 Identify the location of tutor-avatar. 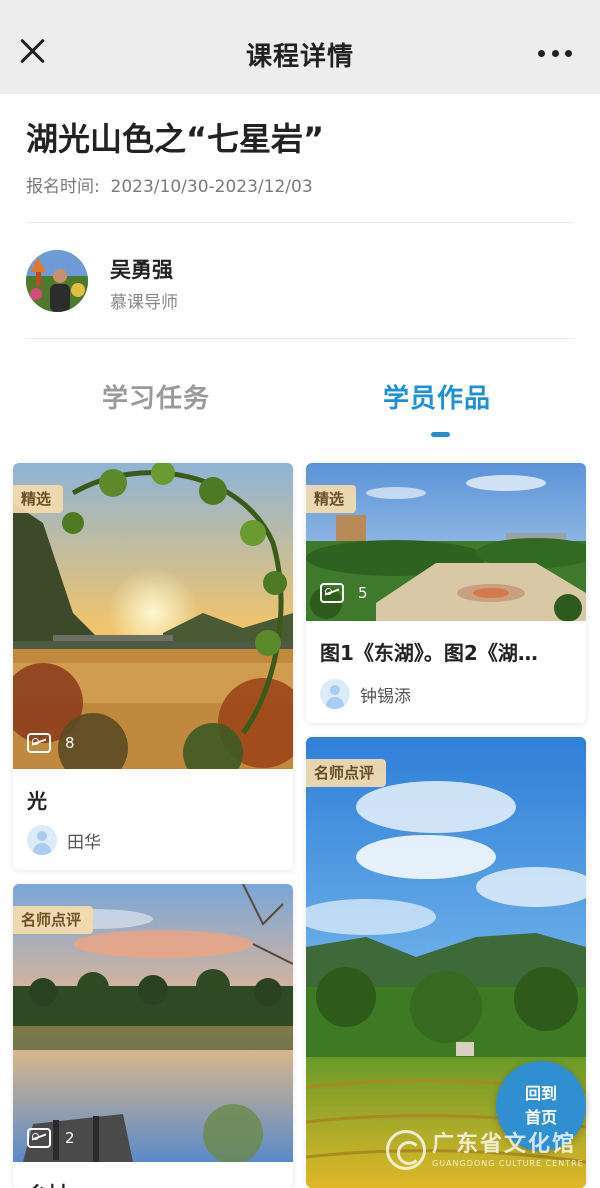
(57, 281).